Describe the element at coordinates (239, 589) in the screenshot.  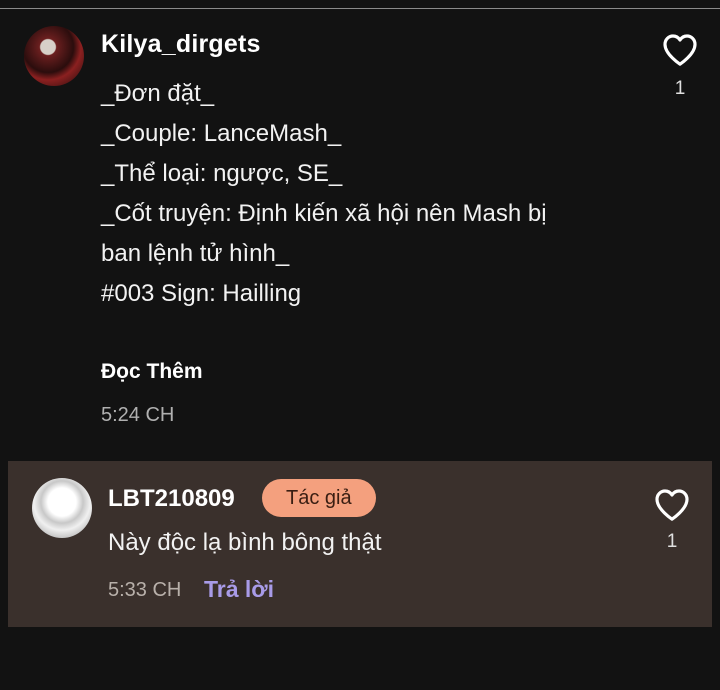
I see `reply-button: Trả lời` at that location.